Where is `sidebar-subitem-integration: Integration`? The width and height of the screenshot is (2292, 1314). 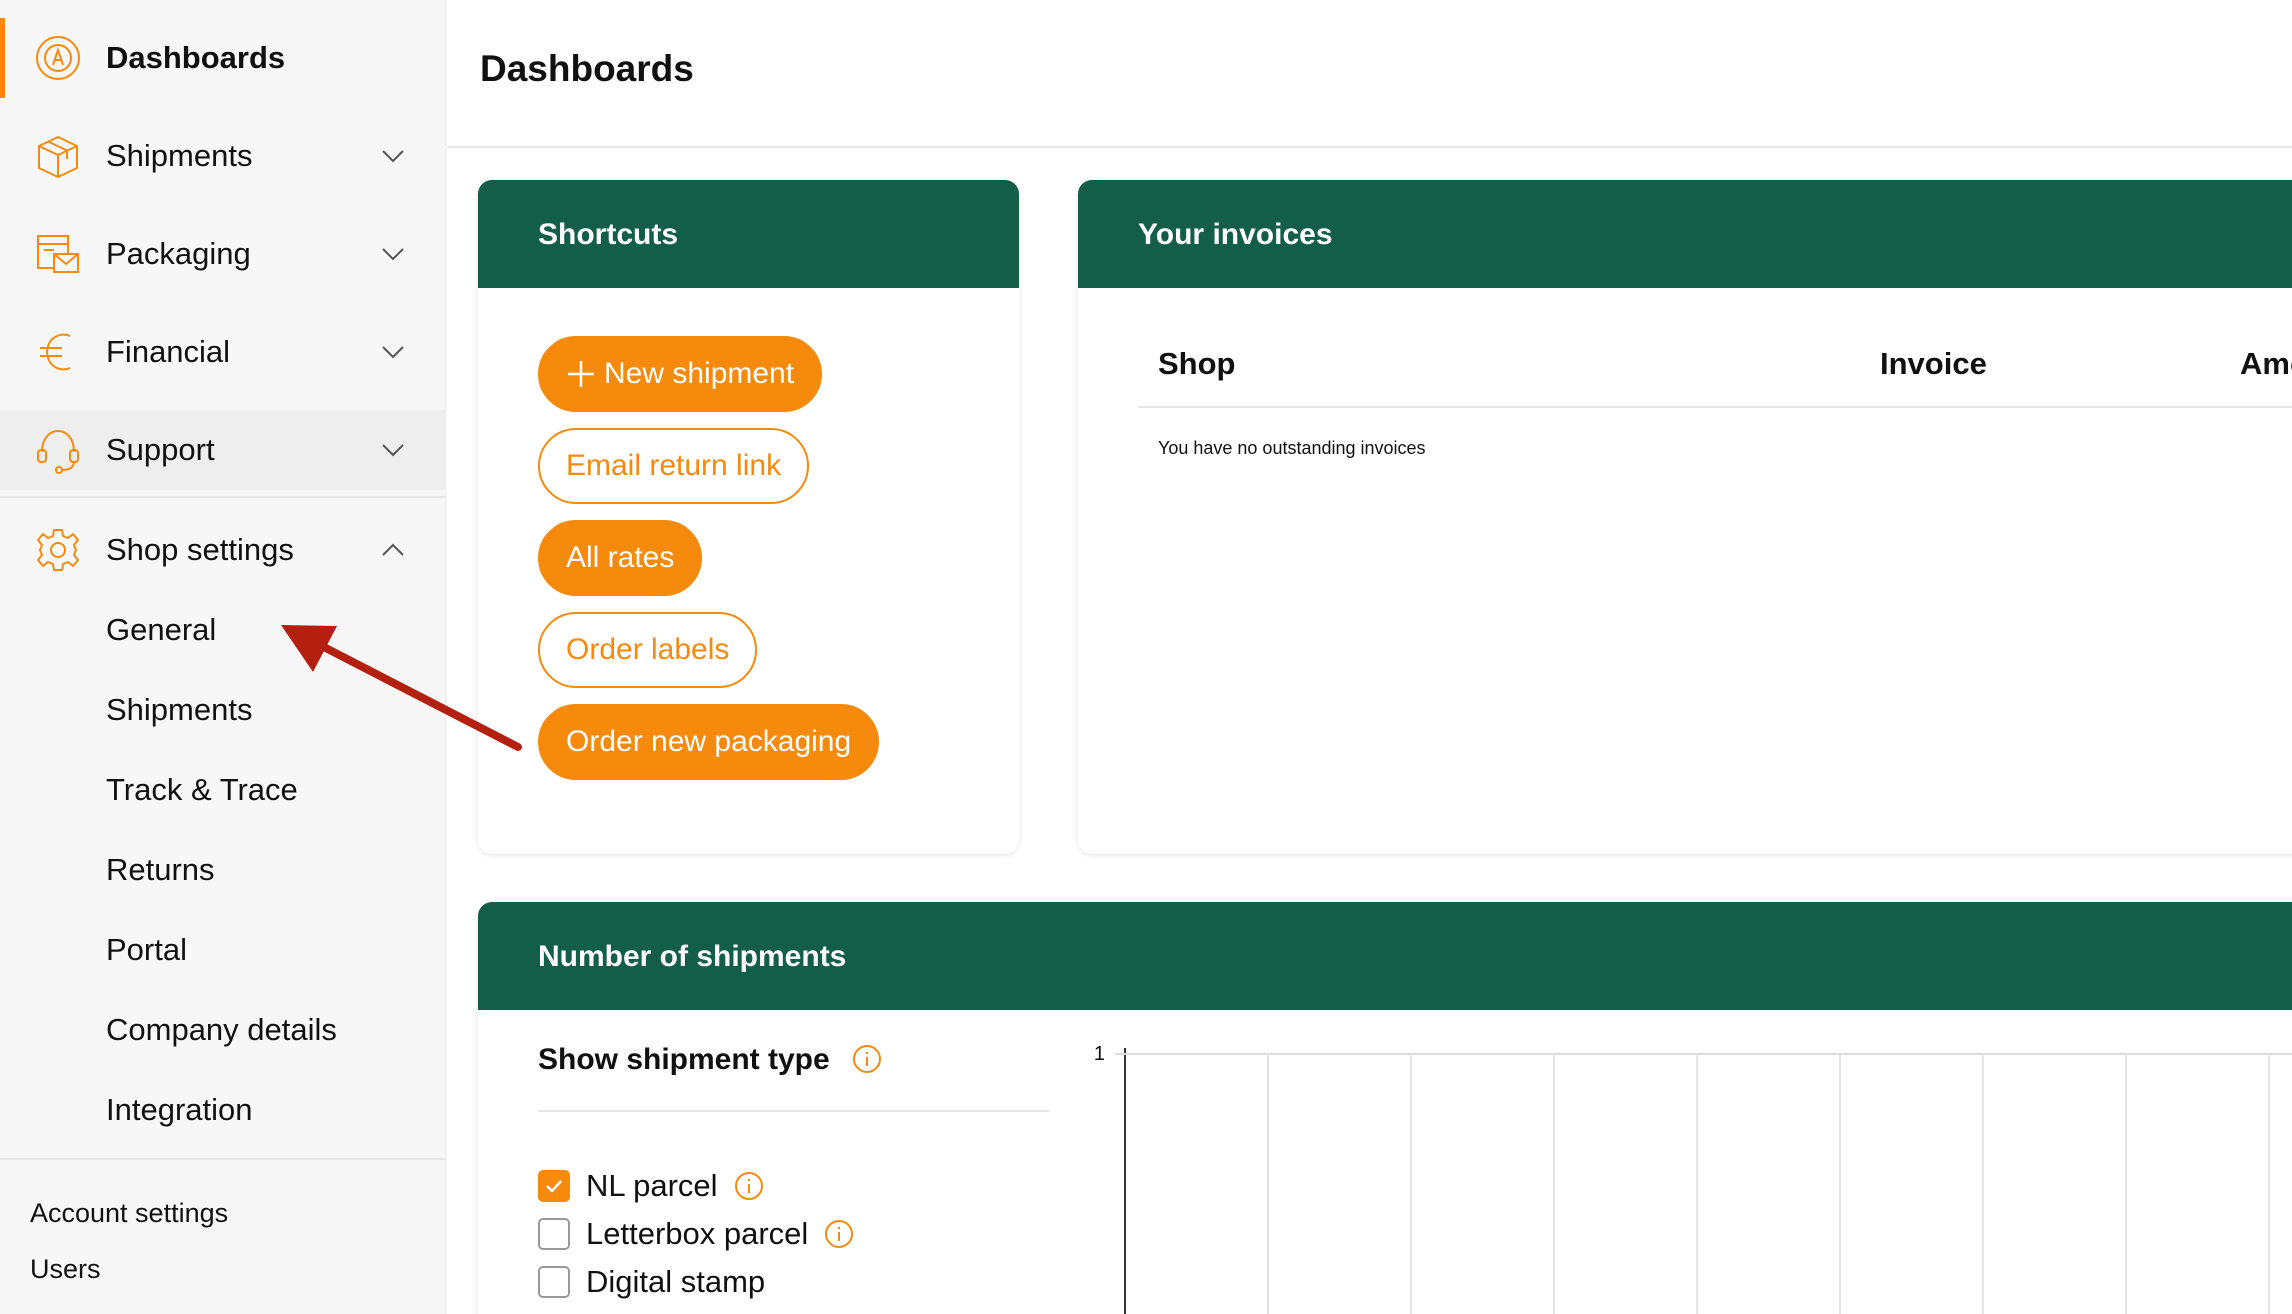 sidebar-subitem-integration: Integration is located at coordinates (179, 1110).